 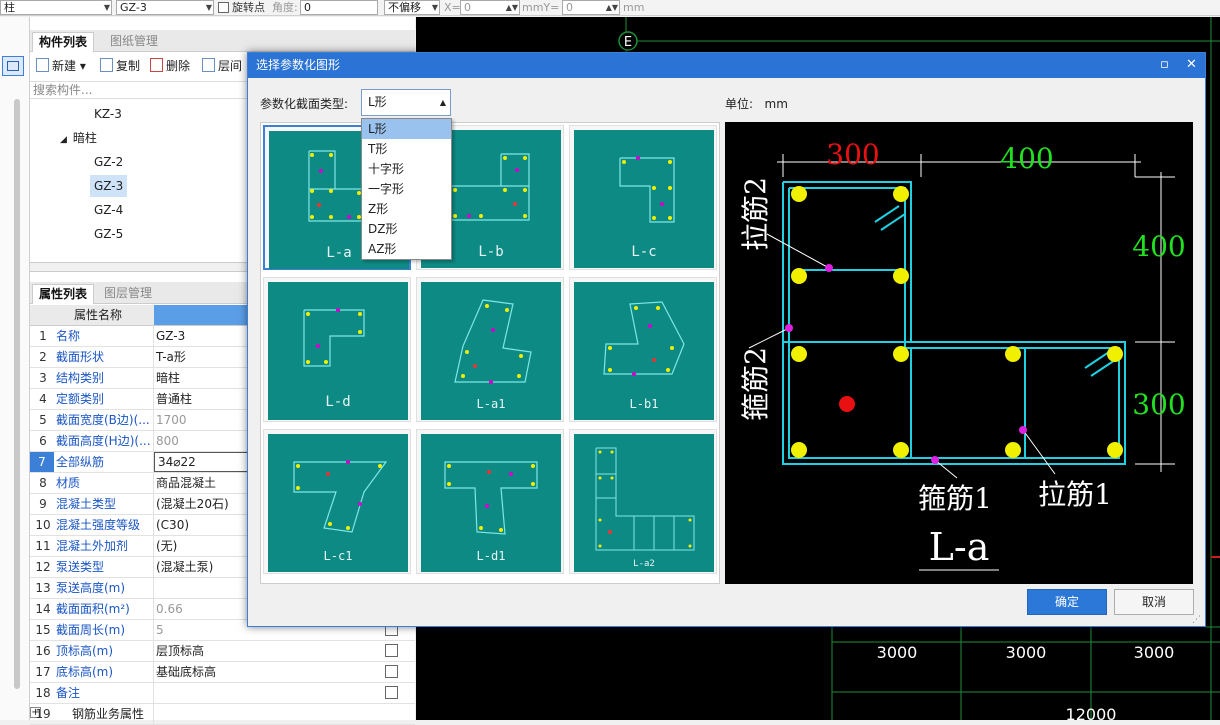 What do you see at coordinates (13, 66) in the screenshot?
I see `panel-toggle-icon` at bounding box center [13, 66].